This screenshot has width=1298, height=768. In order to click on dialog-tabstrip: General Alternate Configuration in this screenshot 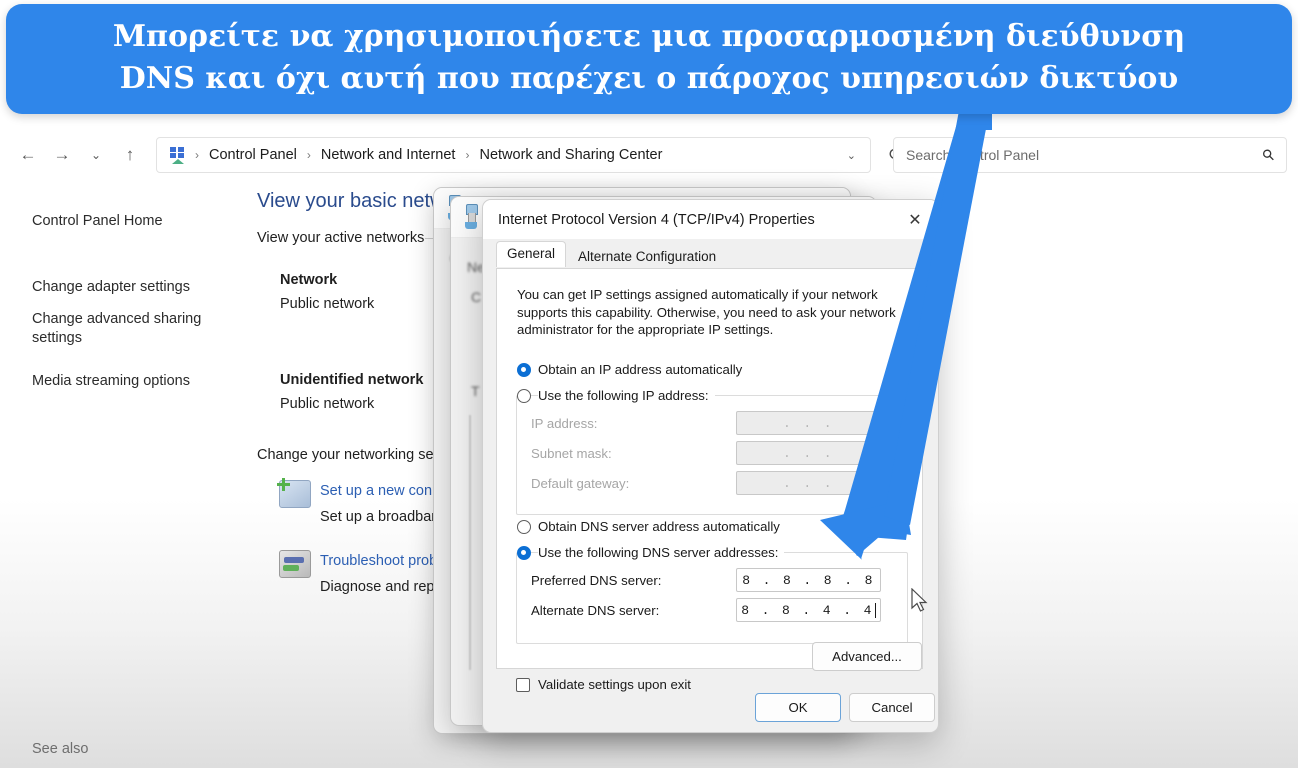, I will do `click(710, 253)`.